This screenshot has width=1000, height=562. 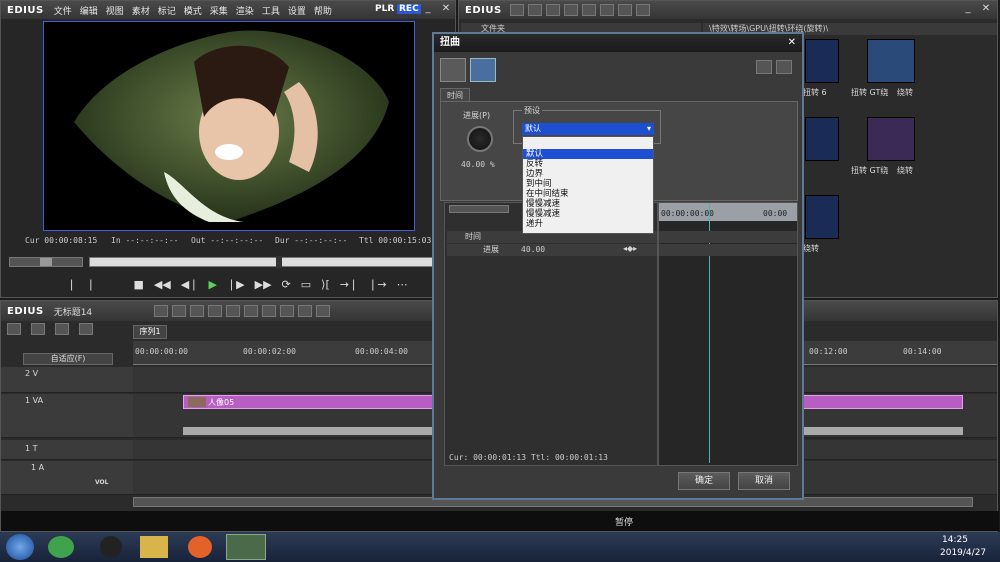 I want to click on group-icon, so click(x=86, y=329).